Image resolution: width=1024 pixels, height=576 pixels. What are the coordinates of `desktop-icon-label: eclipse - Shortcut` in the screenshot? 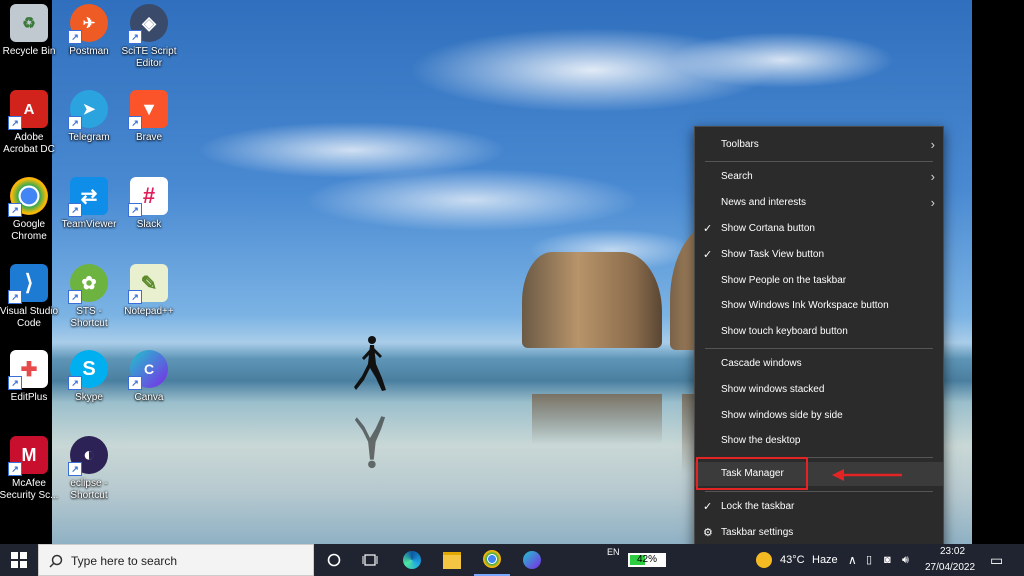 It's located at (89, 489).